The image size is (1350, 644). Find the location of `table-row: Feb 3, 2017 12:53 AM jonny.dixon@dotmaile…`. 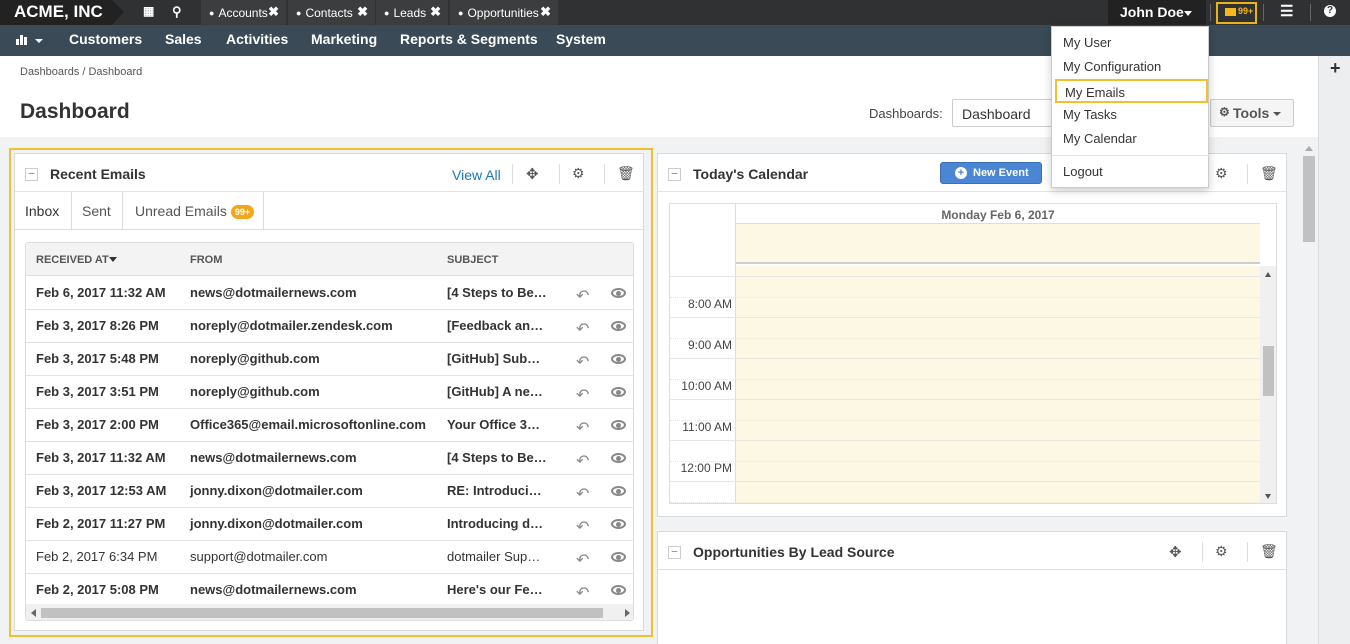

table-row: Feb 3, 2017 12:53 AM jonny.dixon@dotmaile… is located at coordinates (329, 491).